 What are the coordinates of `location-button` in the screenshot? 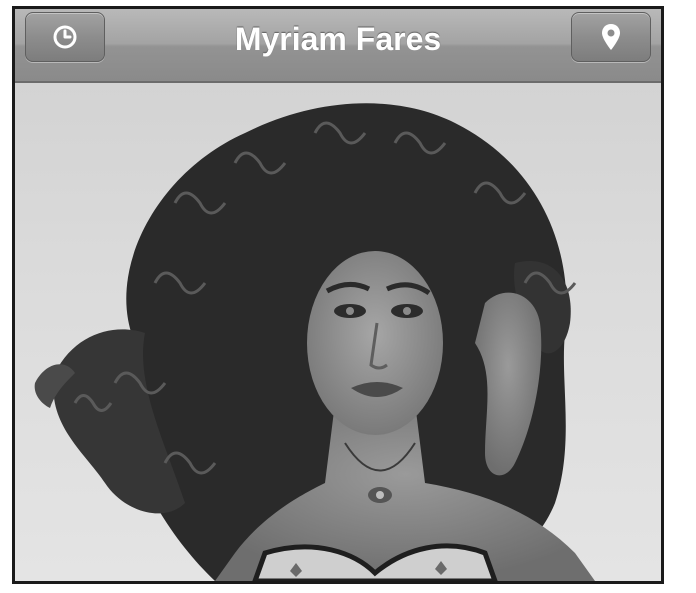 It's located at (611, 37).